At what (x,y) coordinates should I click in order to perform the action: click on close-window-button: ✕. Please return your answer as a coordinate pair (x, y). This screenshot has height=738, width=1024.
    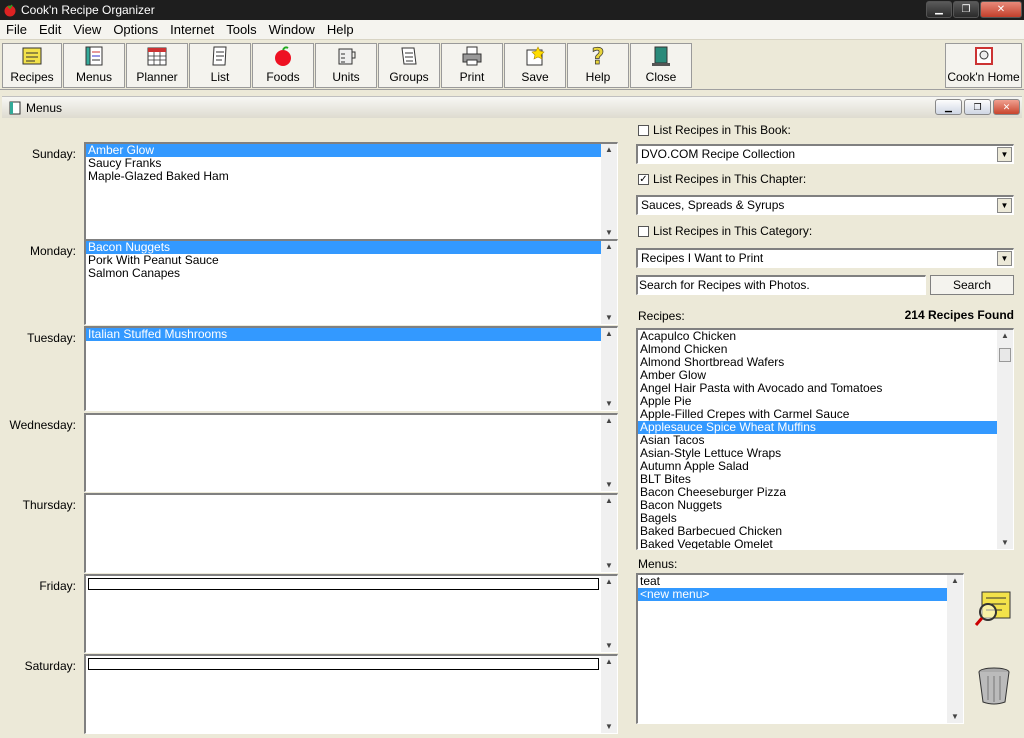
    Looking at the image, I should click on (1001, 9).